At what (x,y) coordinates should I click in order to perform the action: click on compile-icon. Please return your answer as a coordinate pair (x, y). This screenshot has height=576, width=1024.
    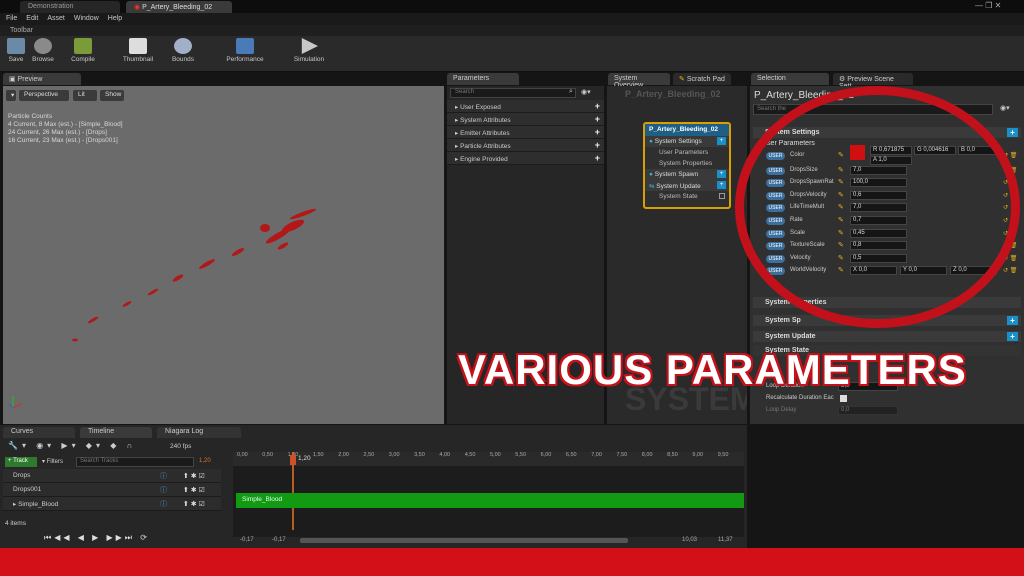
    Looking at the image, I should click on (83, 46).